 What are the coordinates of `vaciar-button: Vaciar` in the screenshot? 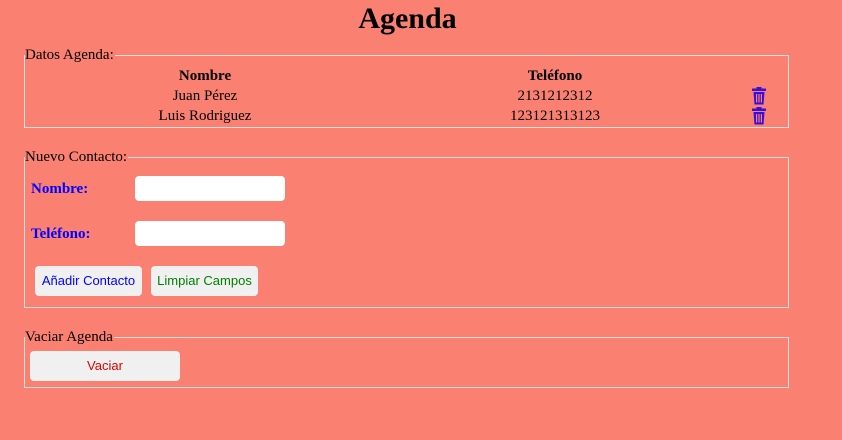 It's located at (105, 366).